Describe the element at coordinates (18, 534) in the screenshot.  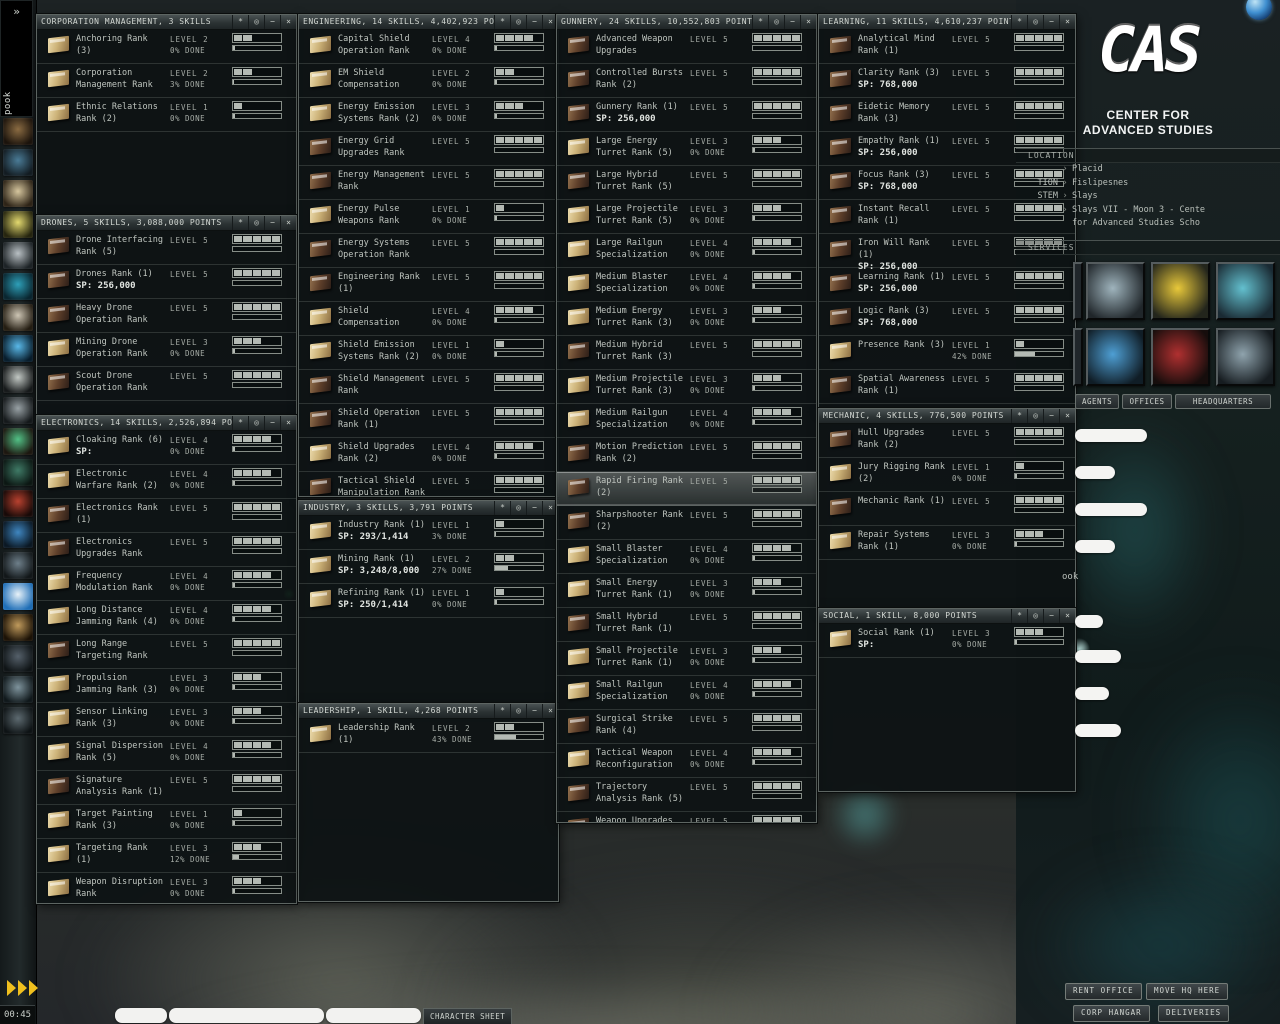
I see `tutorial-icon` at that location.